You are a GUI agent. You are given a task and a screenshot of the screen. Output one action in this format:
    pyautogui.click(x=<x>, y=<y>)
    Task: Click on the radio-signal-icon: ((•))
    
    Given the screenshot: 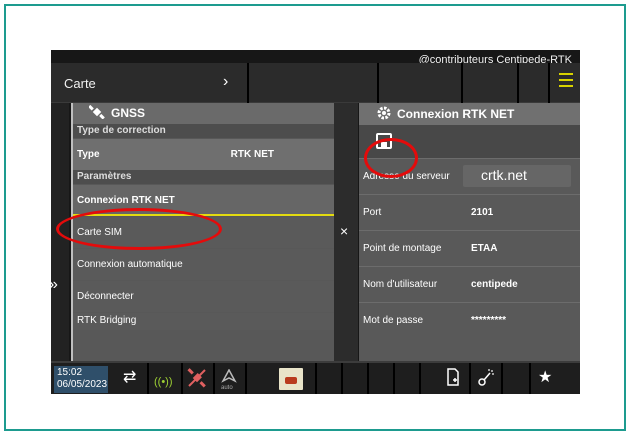 What is the action you would take?
    pyautogui.click(x=163, y=382)
    